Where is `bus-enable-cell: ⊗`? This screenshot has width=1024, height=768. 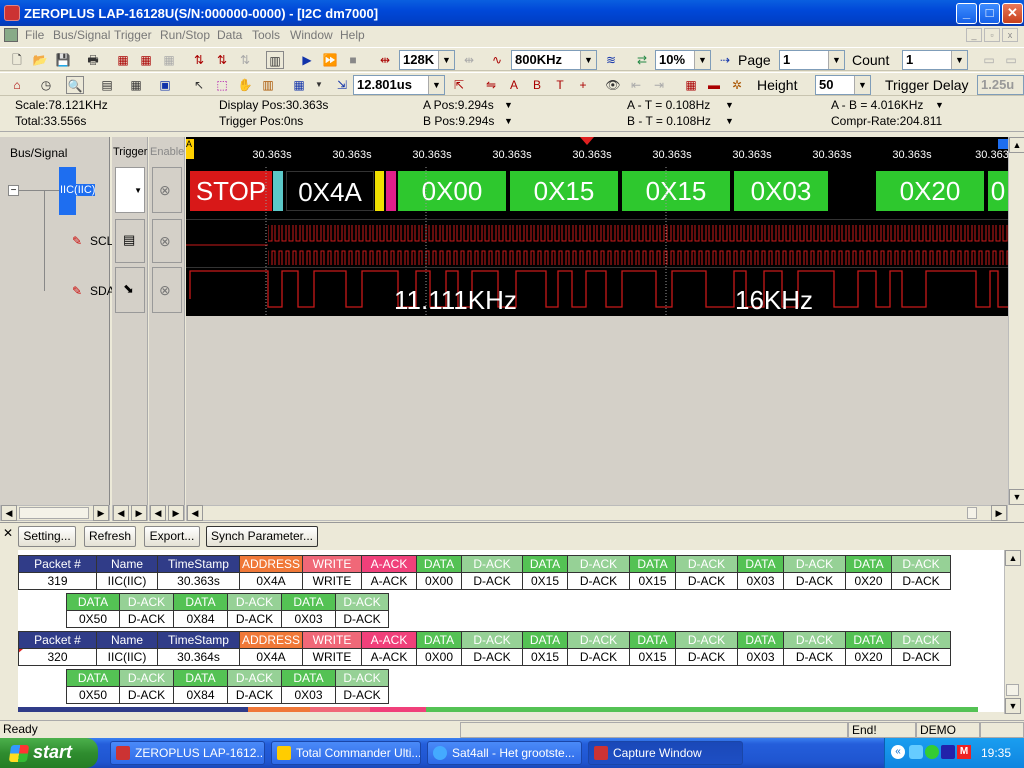 bus-enable-cell: ⊗ is located at coordinates (167, 190).